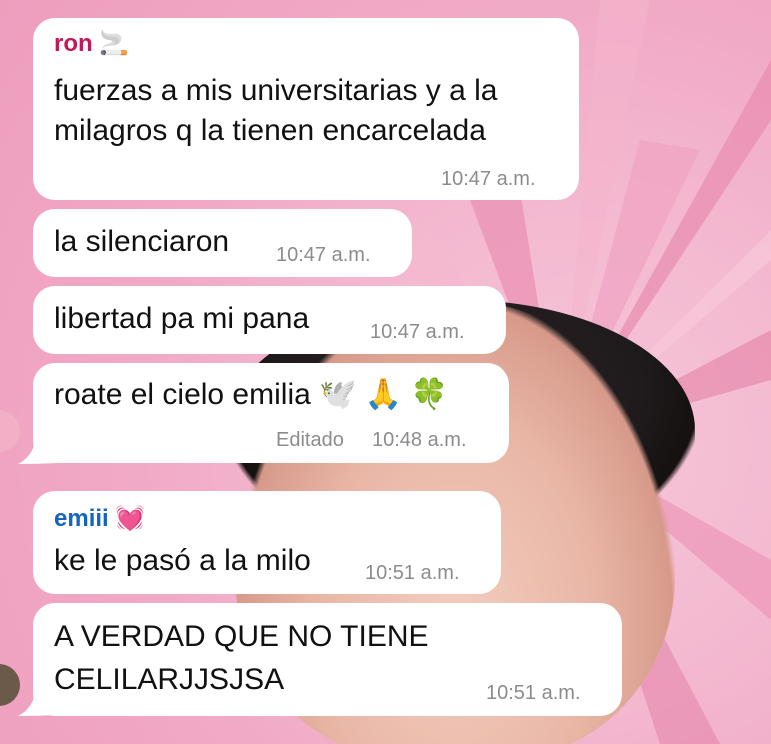  What do you see at coordinates (169, 679) in the screenshot?
I see `message-text: CELILARJJSJSA` at bounding box center [169, 679].